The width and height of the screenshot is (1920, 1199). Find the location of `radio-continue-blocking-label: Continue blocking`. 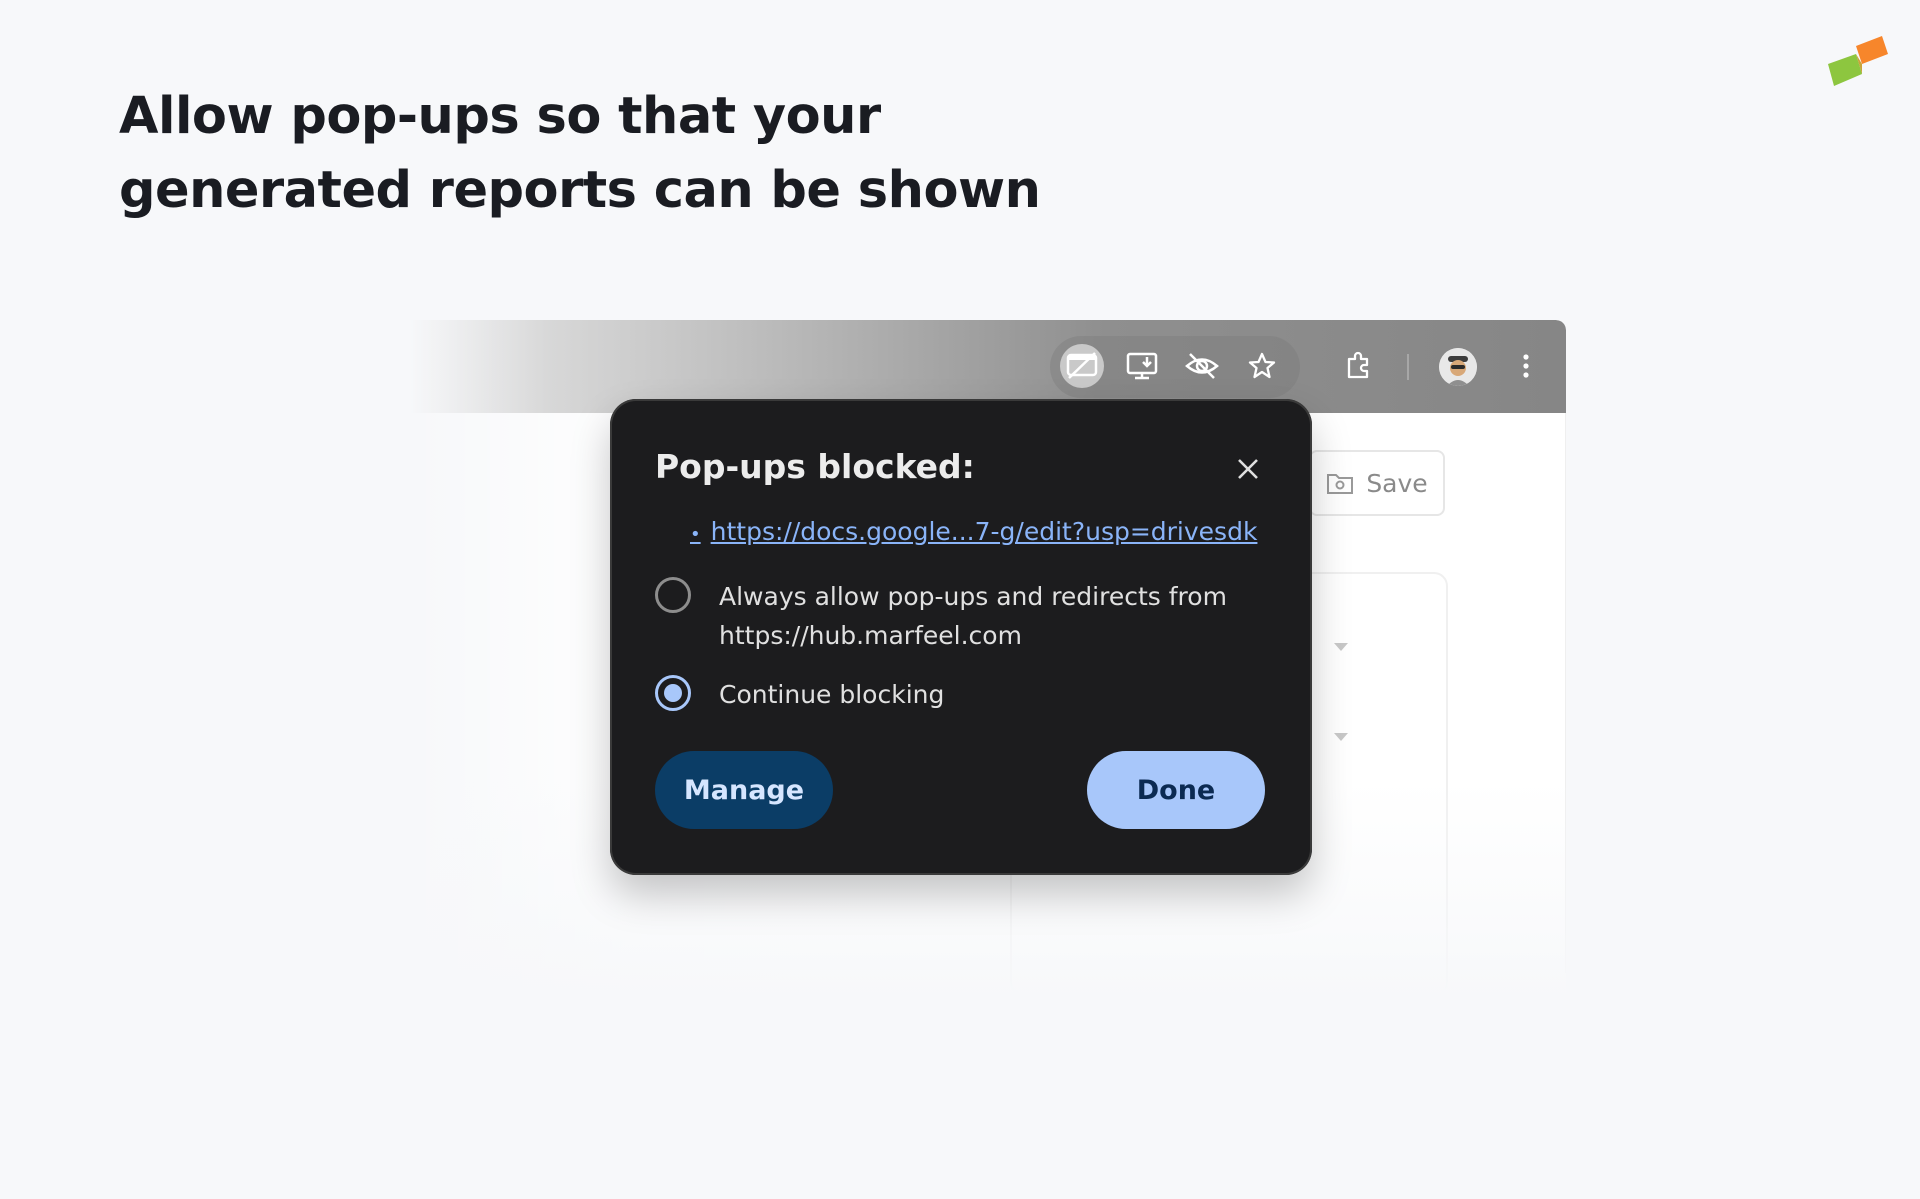

radio-continue-blocking-label: Continue blocking is located at coordinates (832, 694).